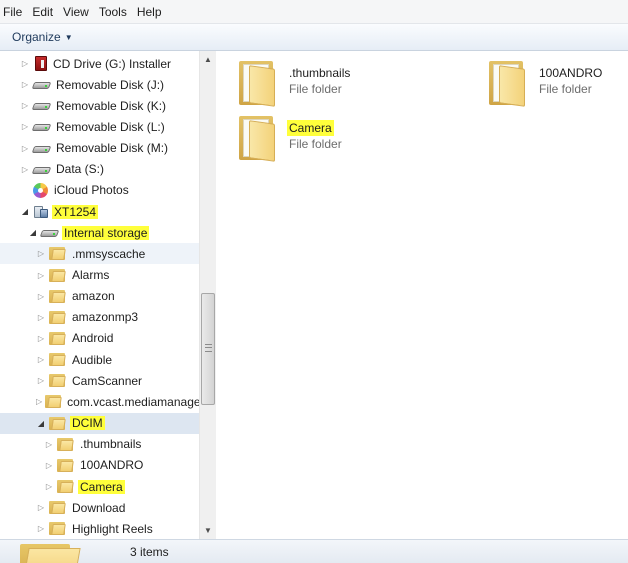 This screenshot has width=628, height=563. I want to click on tree-item-data-s: ▷ Data (S:), so click(99, 169).